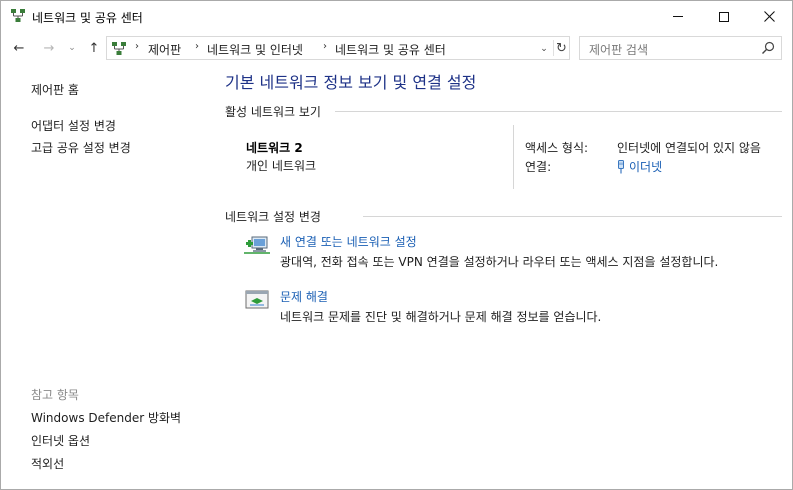 The height and width of the screenshot is (490, 793). I want to click on change-adapter-settings-link: 어댑터 설정 변경, so click(73, 125).